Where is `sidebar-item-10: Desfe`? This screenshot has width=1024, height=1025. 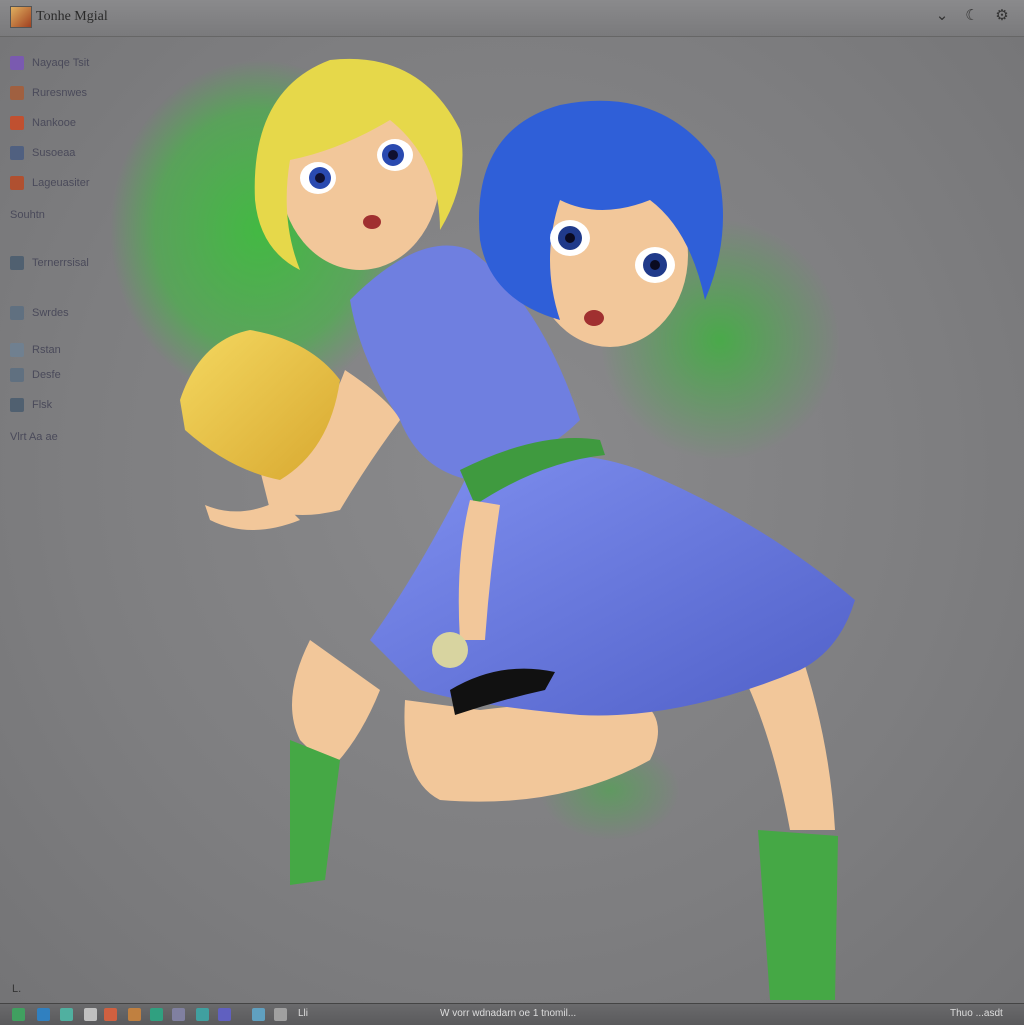
sidebar-item-10: Desfe is located at coordinates (35, 375).